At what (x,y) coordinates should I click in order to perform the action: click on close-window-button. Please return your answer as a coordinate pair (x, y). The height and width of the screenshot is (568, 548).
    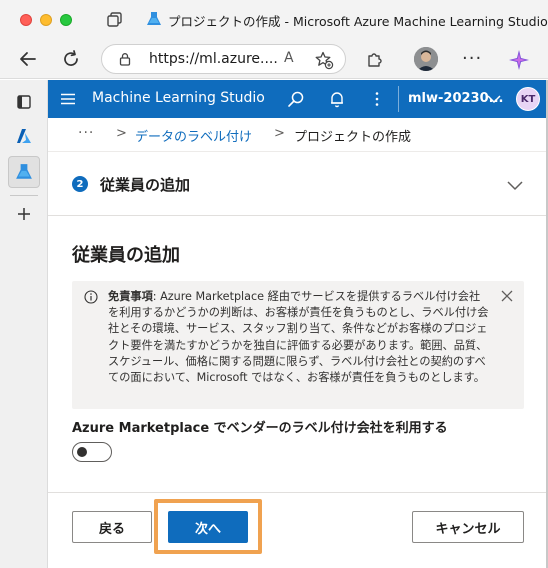
    Looking at the image, I should click on (26, 20).